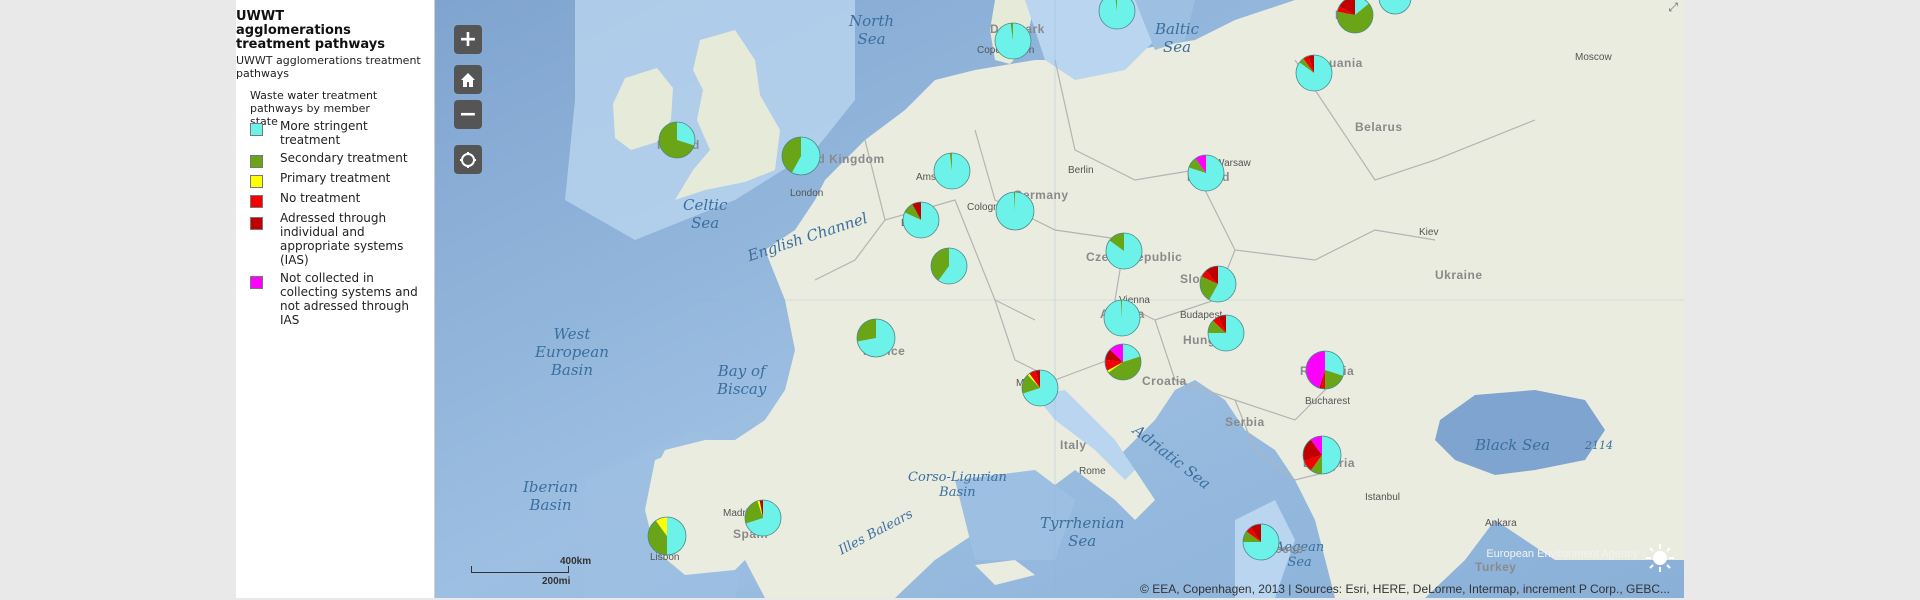  Describe the element at coordinates (1660, 558) in the screenshot. I see `eea-logo-icon` at that location.